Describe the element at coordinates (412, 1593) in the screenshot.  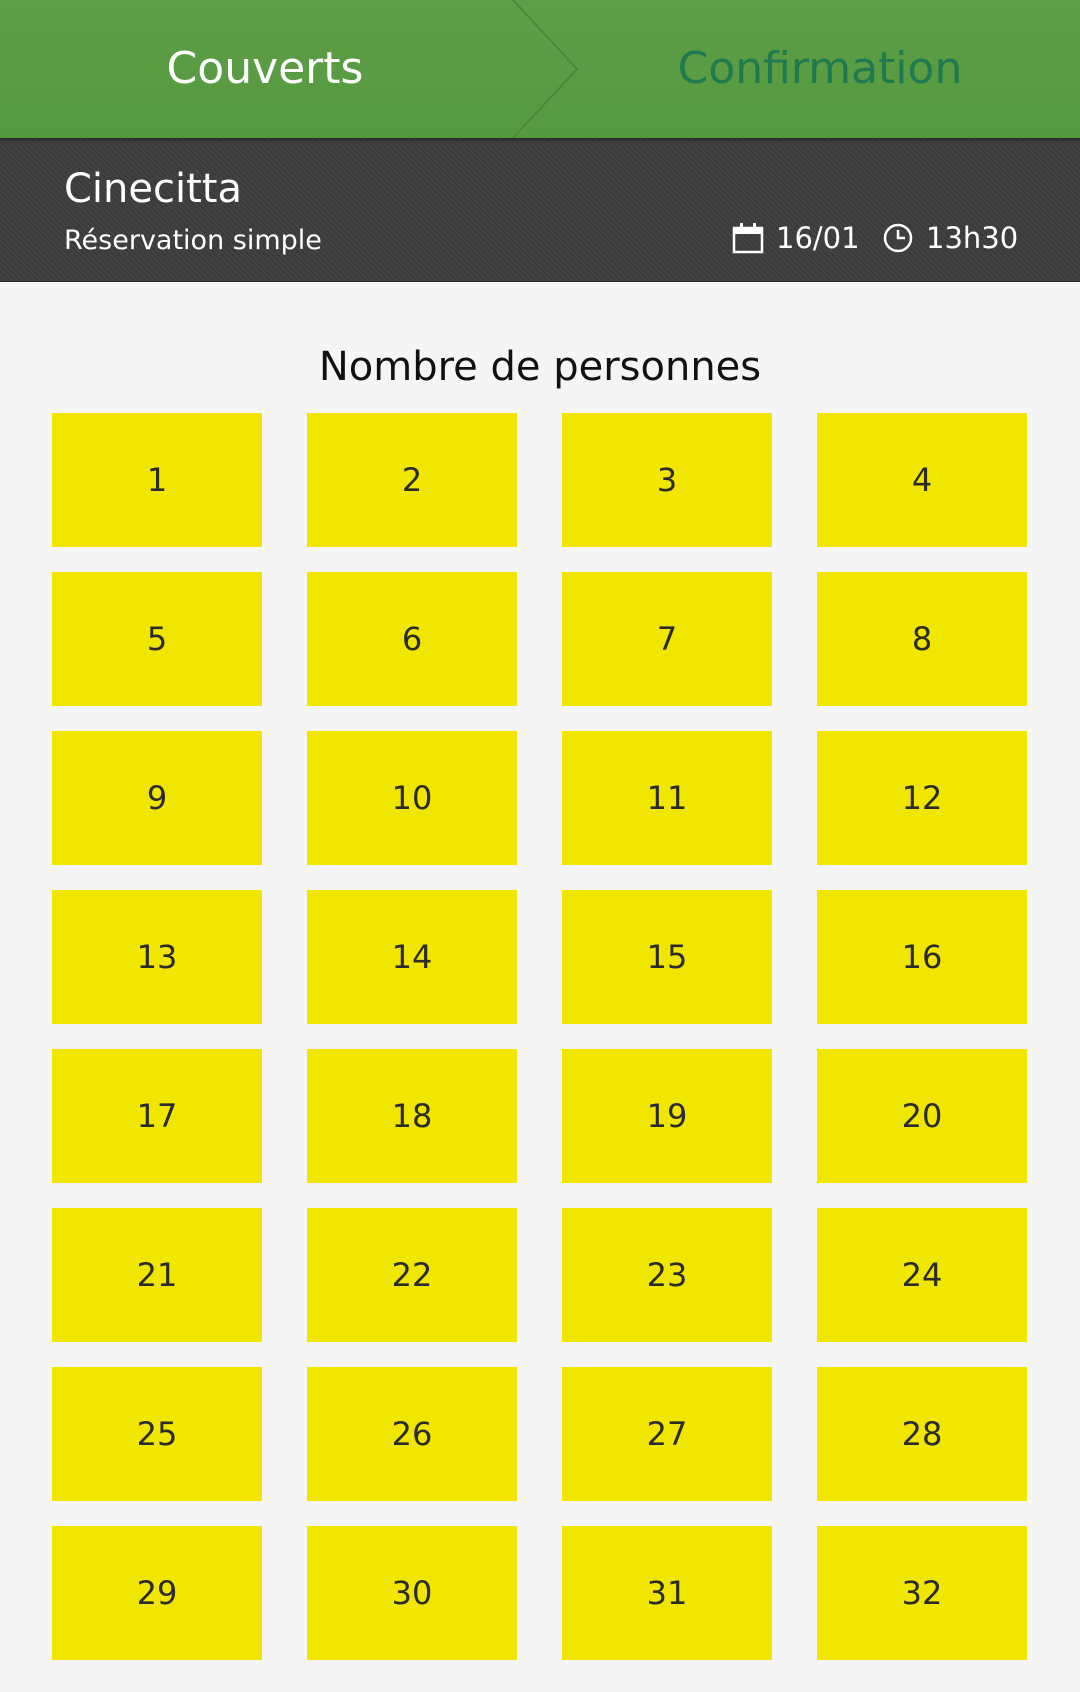
I see `party-size-option-30: 30` at that location.